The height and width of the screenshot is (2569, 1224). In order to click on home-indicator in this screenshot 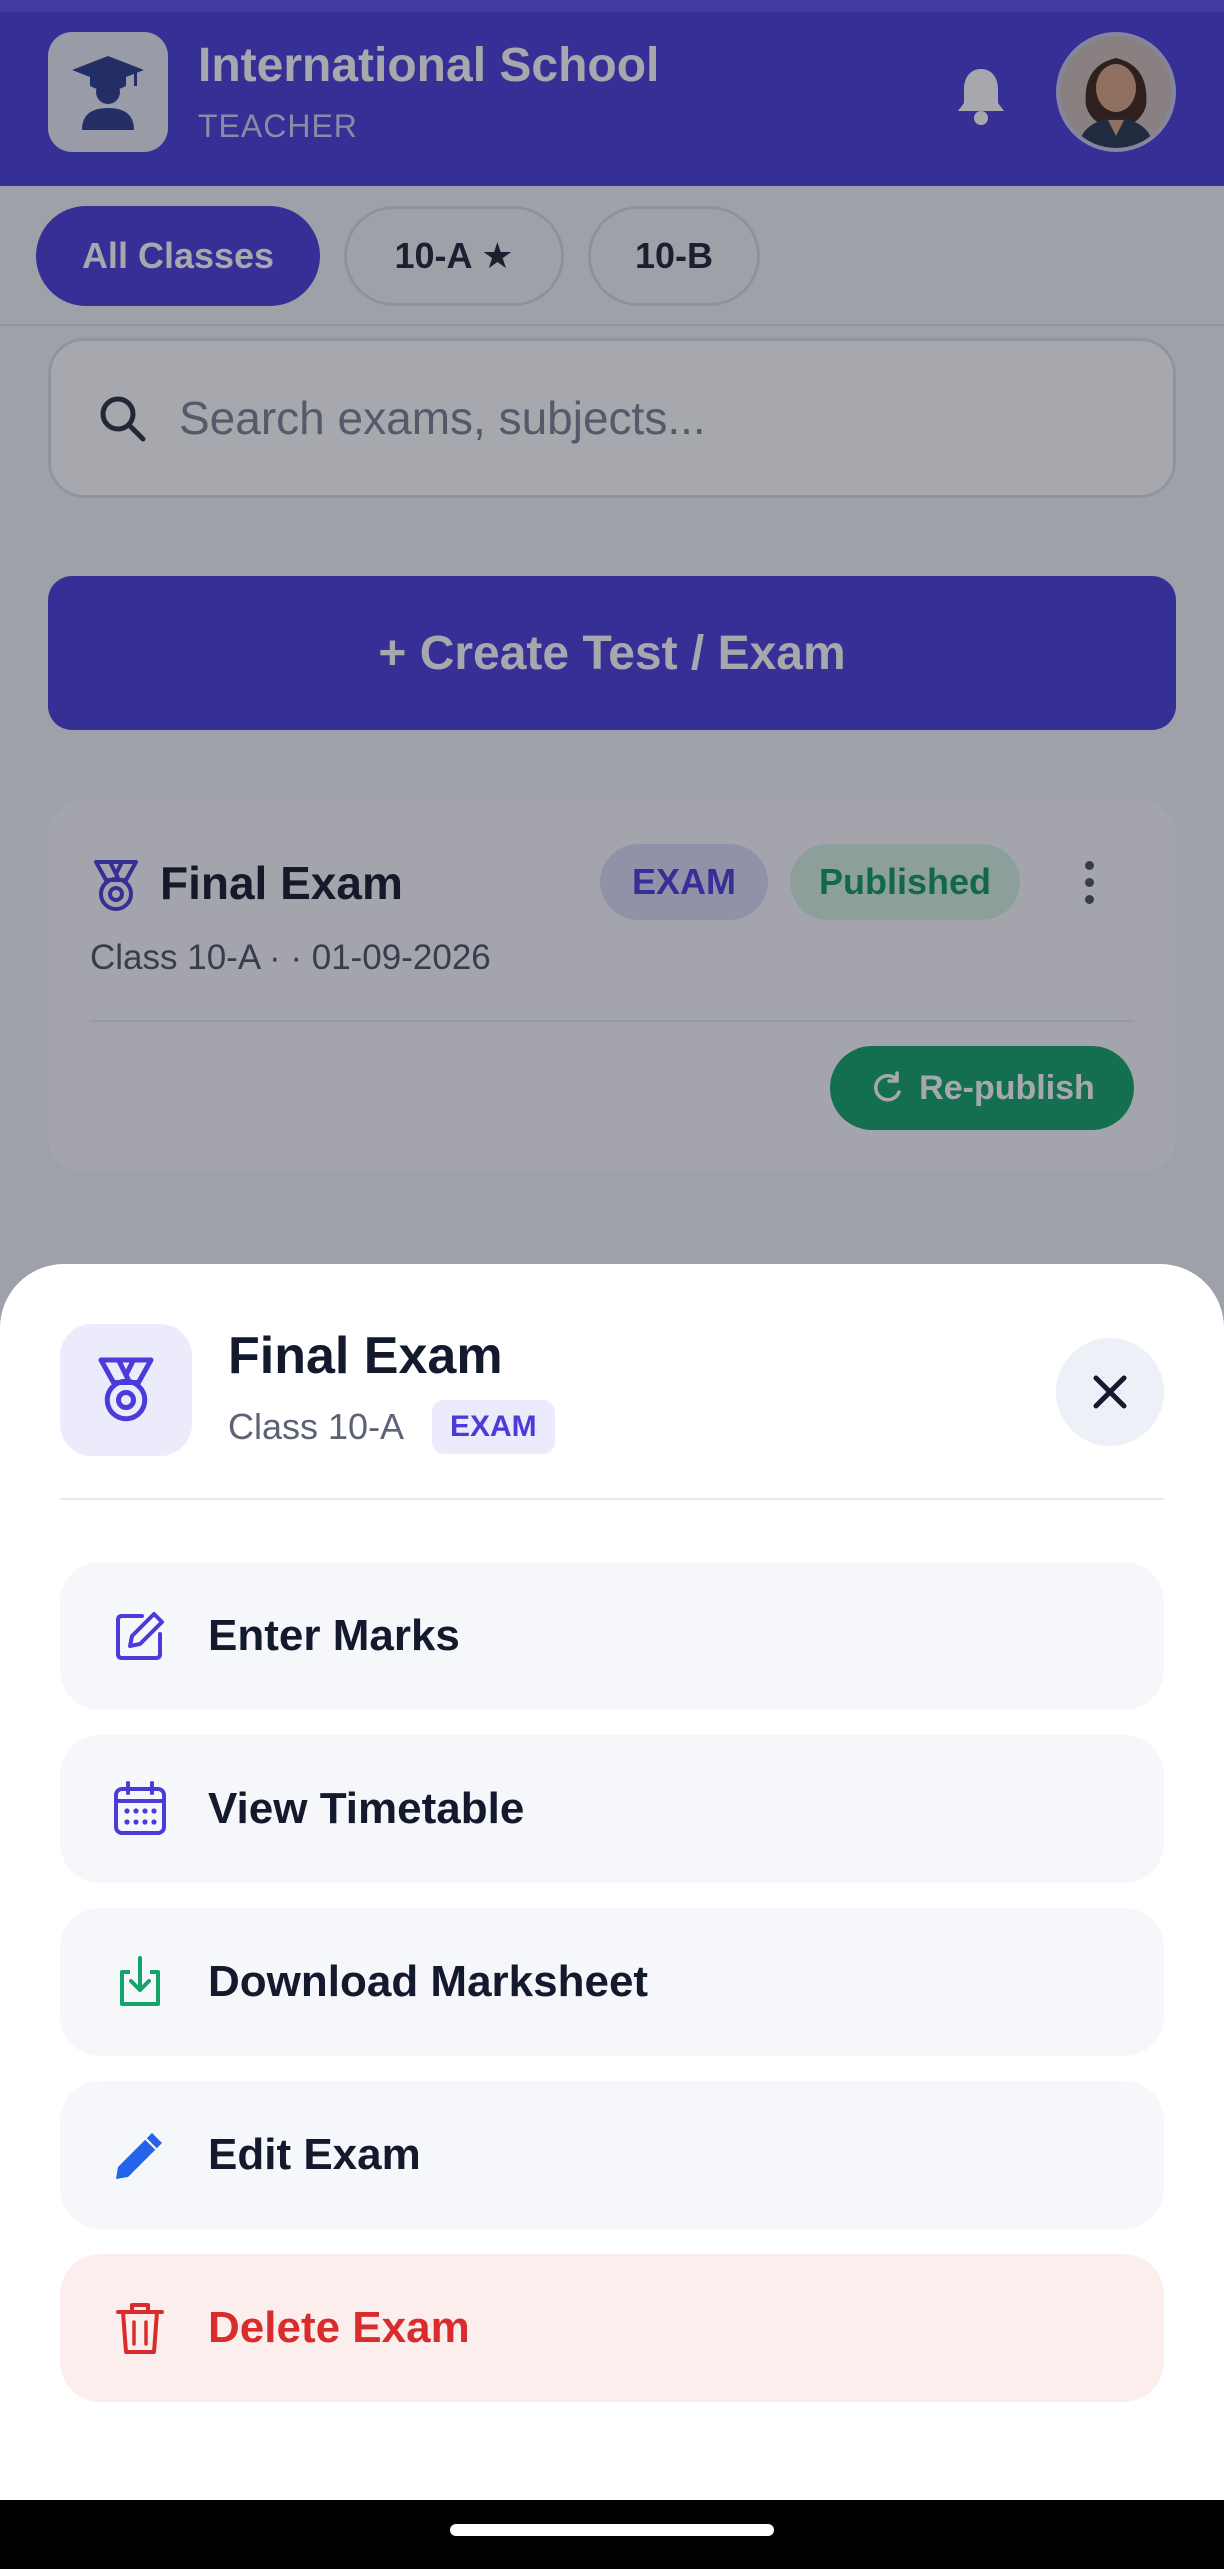, I will do `click(612, 2530)`.